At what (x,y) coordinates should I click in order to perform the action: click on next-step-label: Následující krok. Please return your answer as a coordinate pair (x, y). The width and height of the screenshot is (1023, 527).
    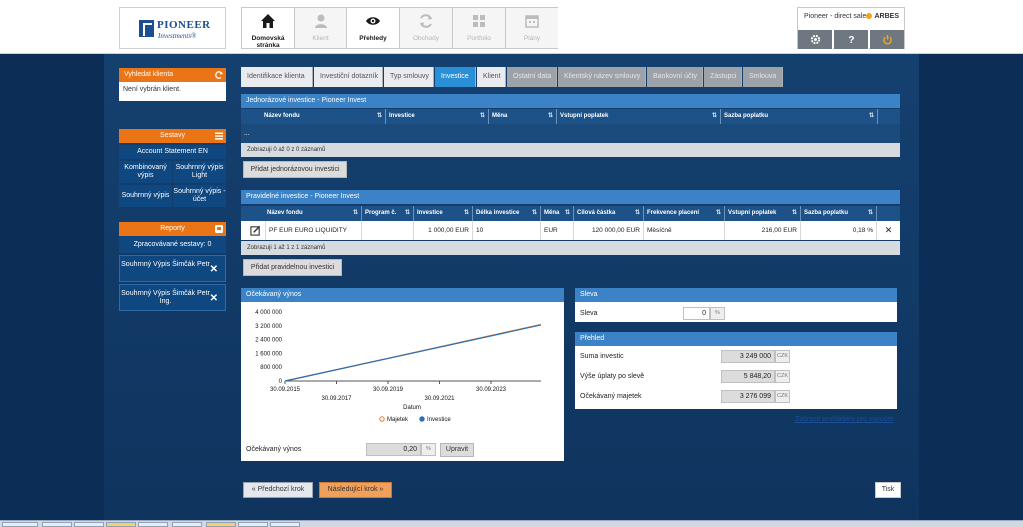
    Looking at the image, I should click on (352, 489).